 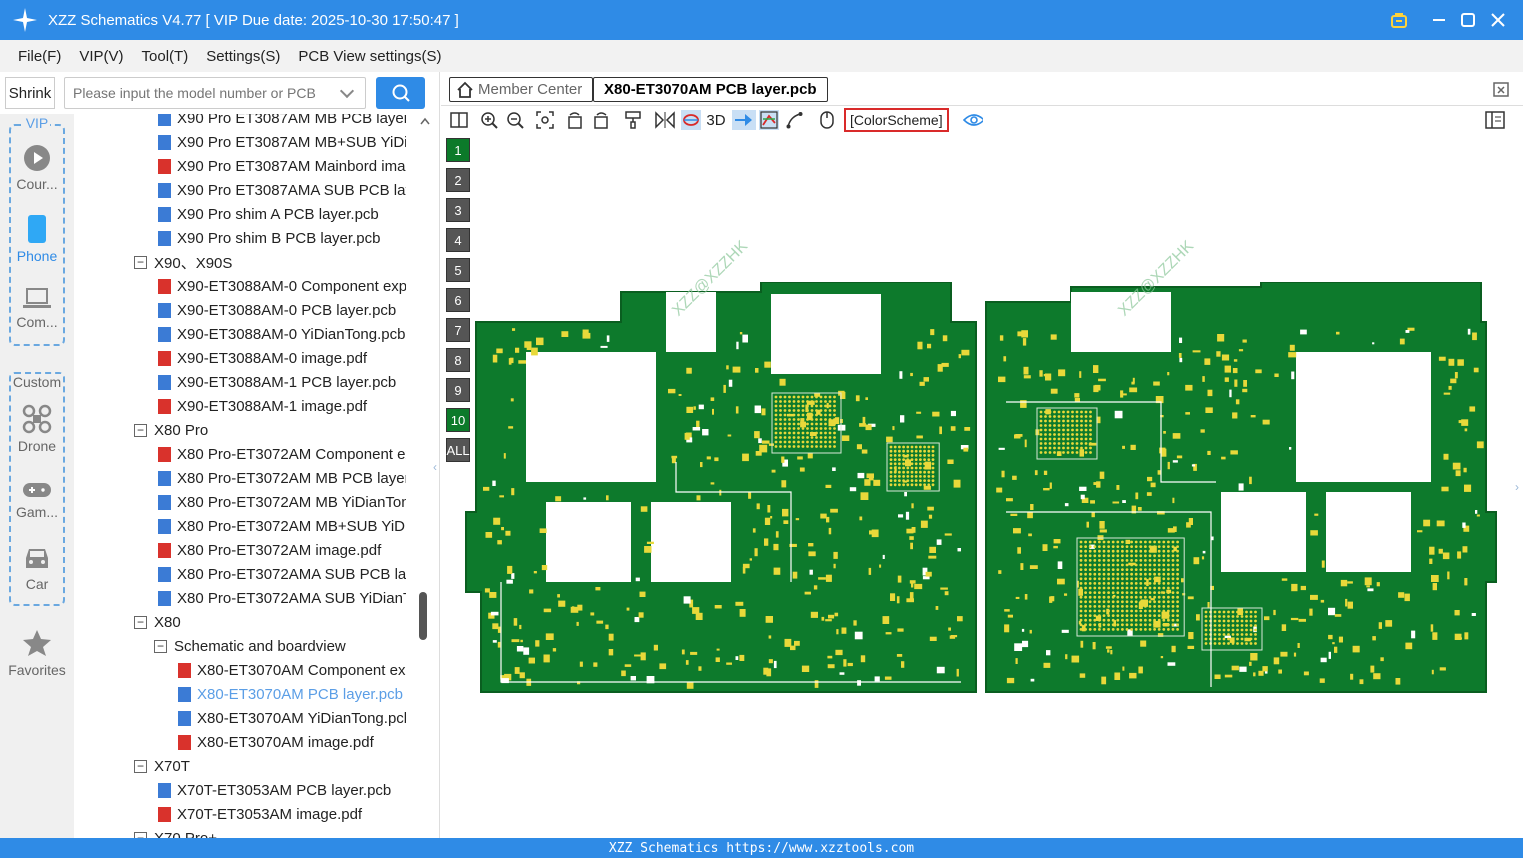 I want to click on tree-folder: − X90、X90S, so click(x=270, y=262).